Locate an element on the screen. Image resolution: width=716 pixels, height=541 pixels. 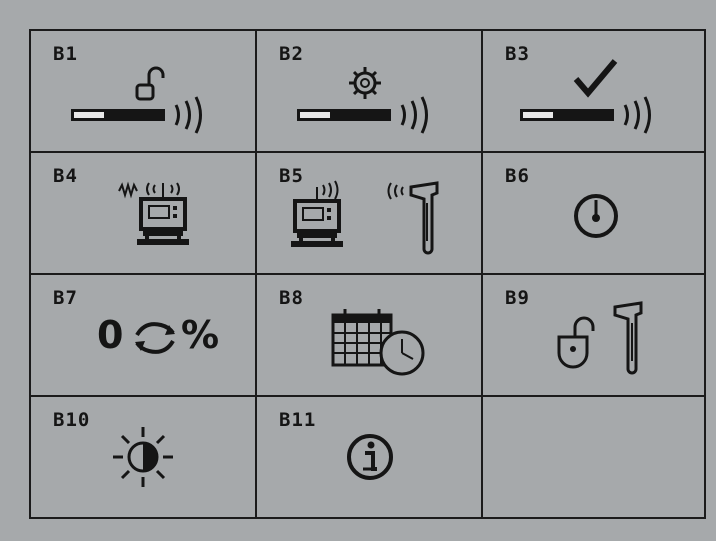
menu-cell-b11: B11 is located at coordinates (370, 457).